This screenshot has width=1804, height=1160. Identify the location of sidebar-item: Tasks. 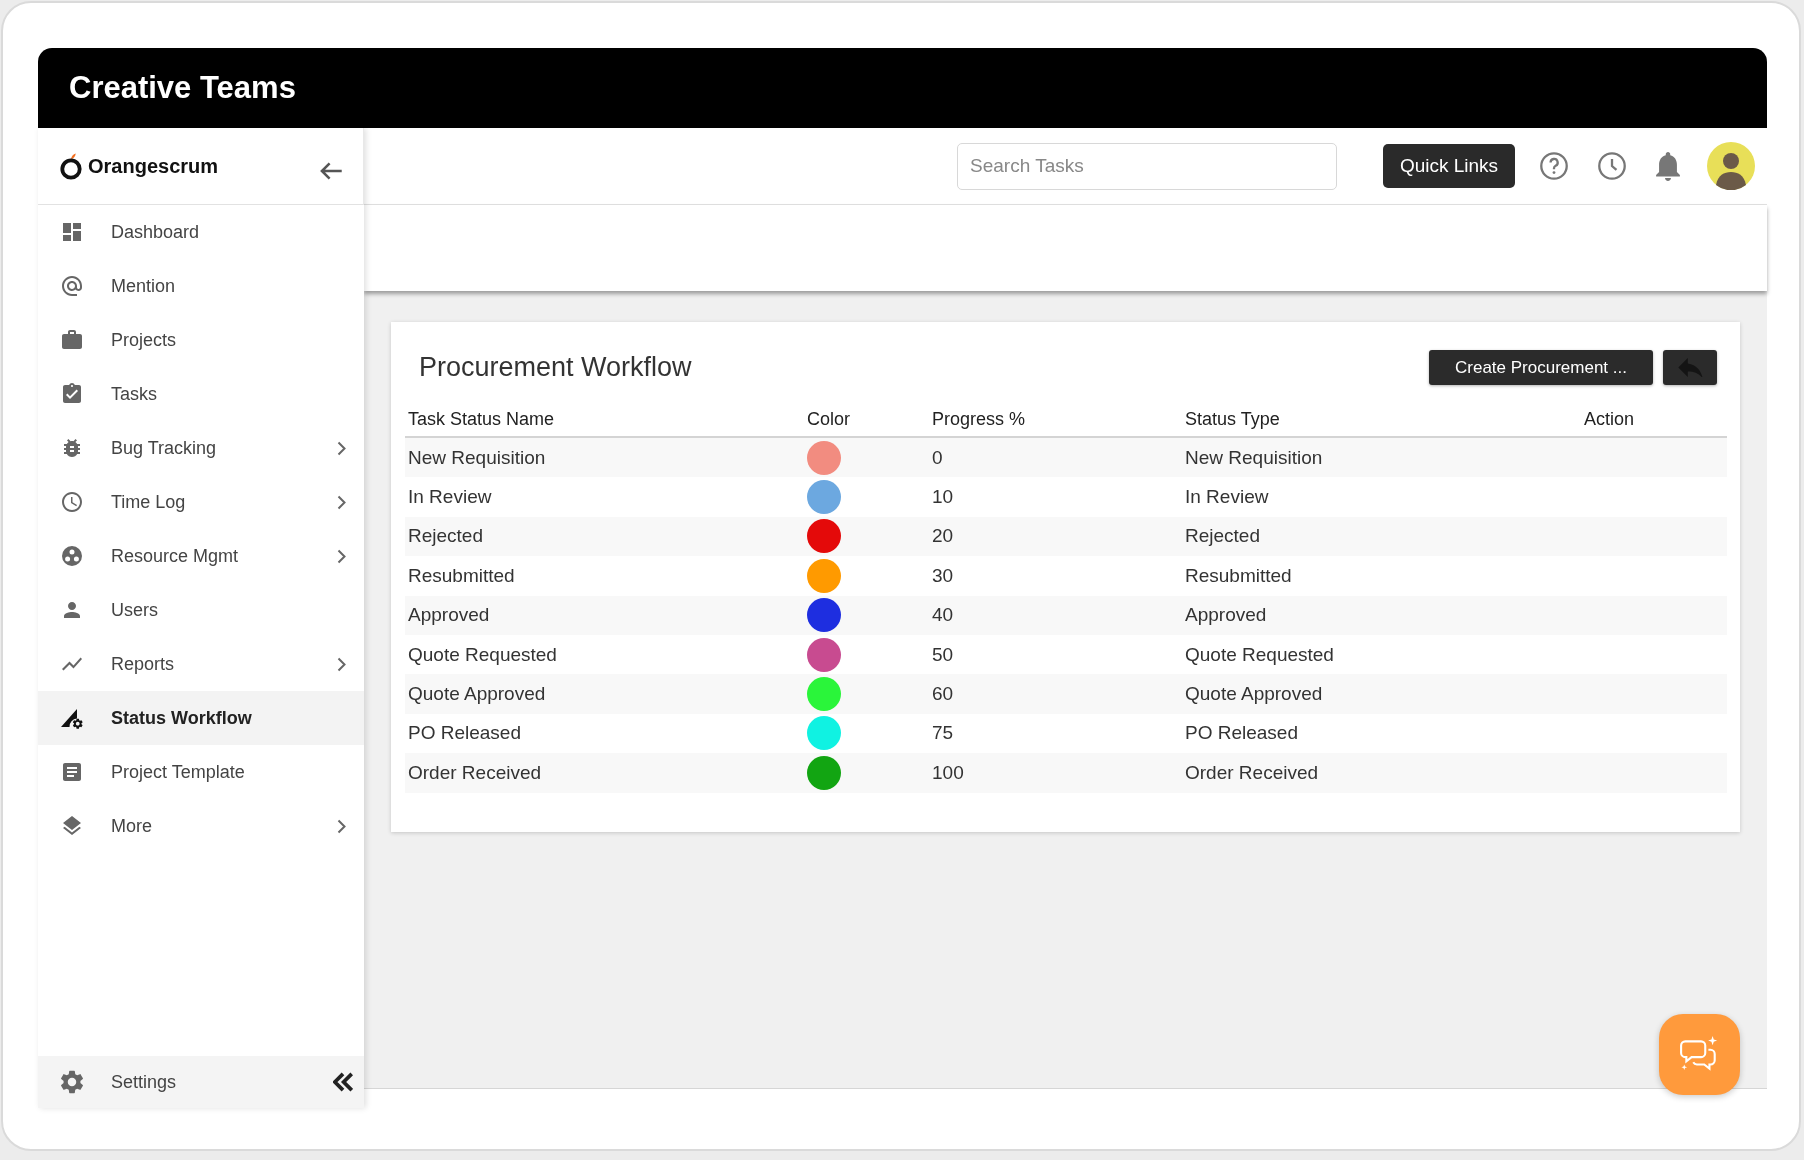
(201, 394).